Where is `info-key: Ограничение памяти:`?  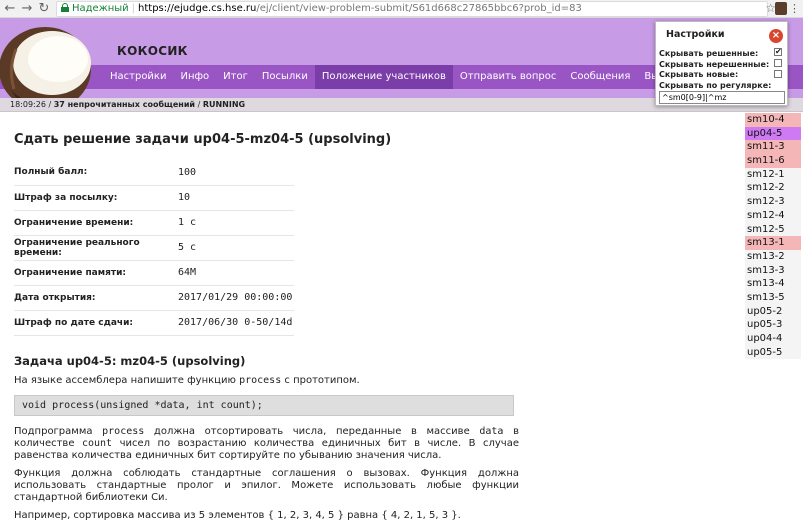
info-key: Ограничение памяти: is located at coordinates (96, 273).